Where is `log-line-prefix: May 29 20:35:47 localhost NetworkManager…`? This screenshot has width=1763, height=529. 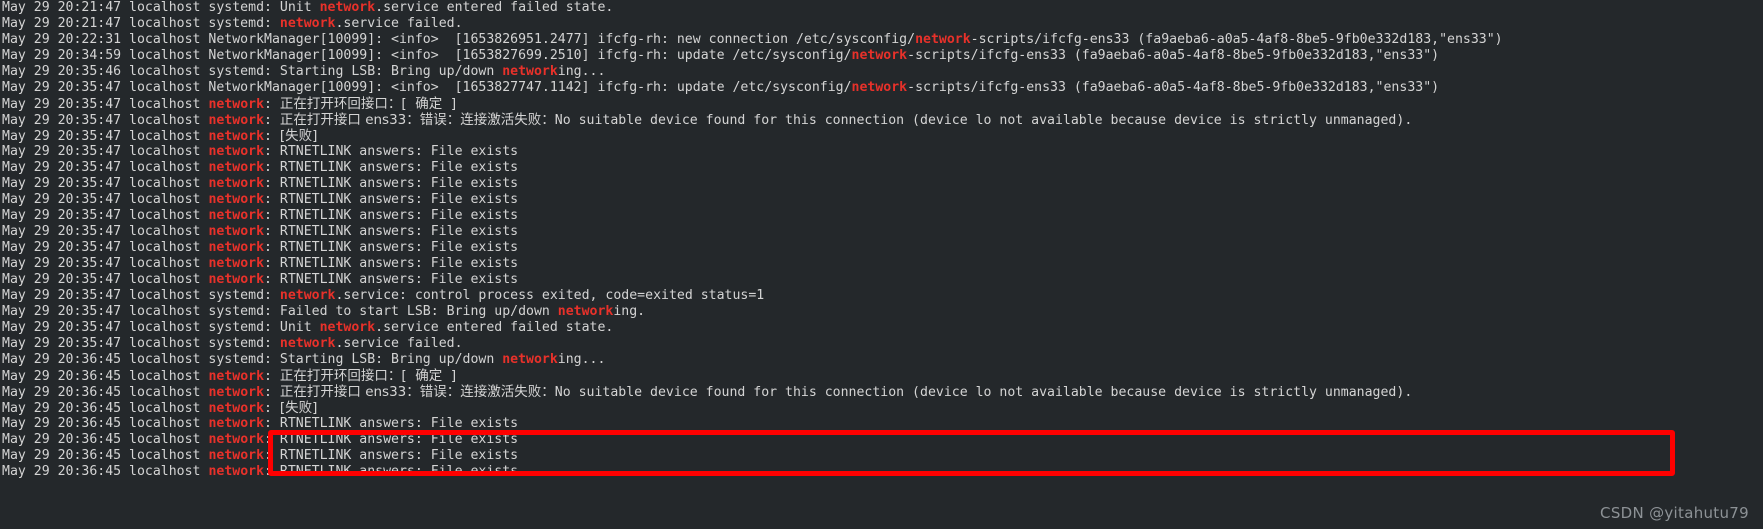
log-line-prefix: May 29 20:35:47 localhost NetworkManager… is located at coordinates (193, 87).